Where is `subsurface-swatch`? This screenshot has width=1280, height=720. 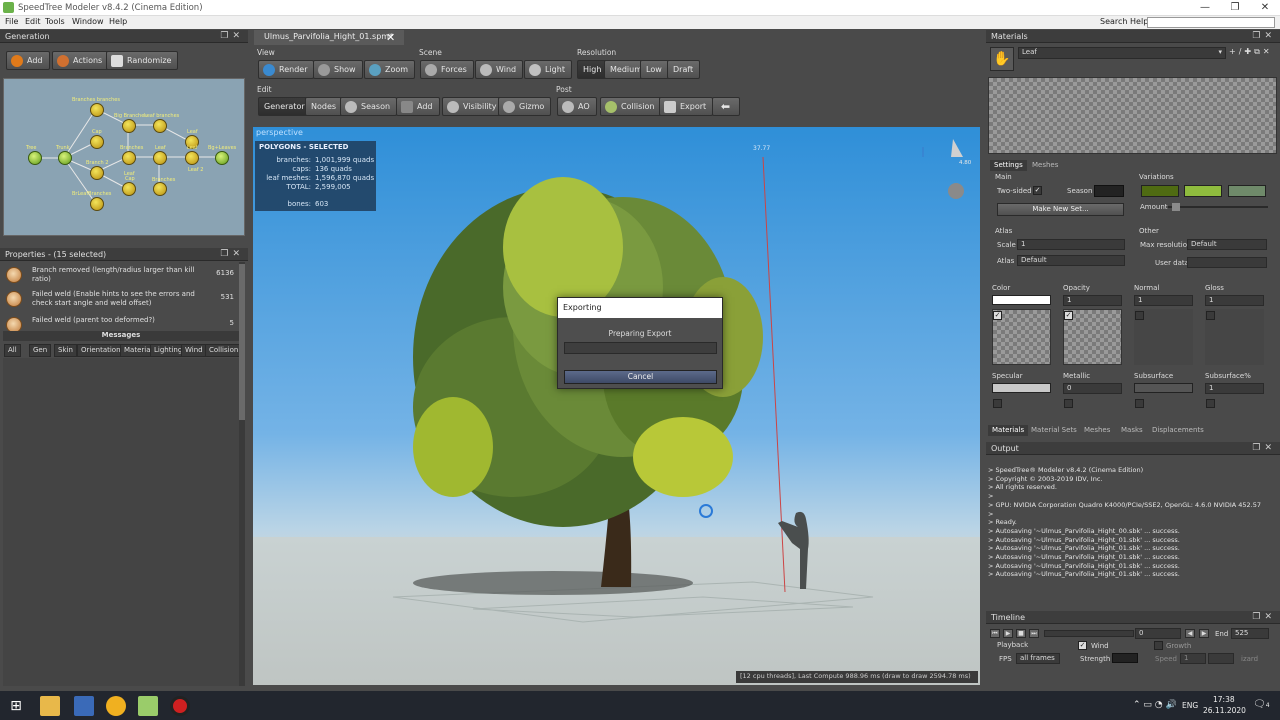 subsurface-swatch is located at coordinates (1163, 388).